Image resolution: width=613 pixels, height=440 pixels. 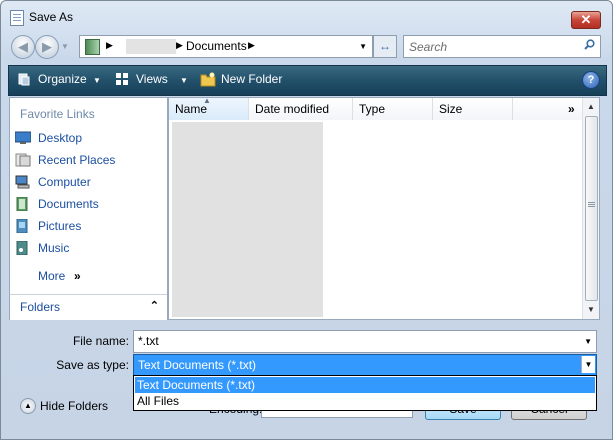 I want to click on search-input: Search, so click(x=502, y=46).